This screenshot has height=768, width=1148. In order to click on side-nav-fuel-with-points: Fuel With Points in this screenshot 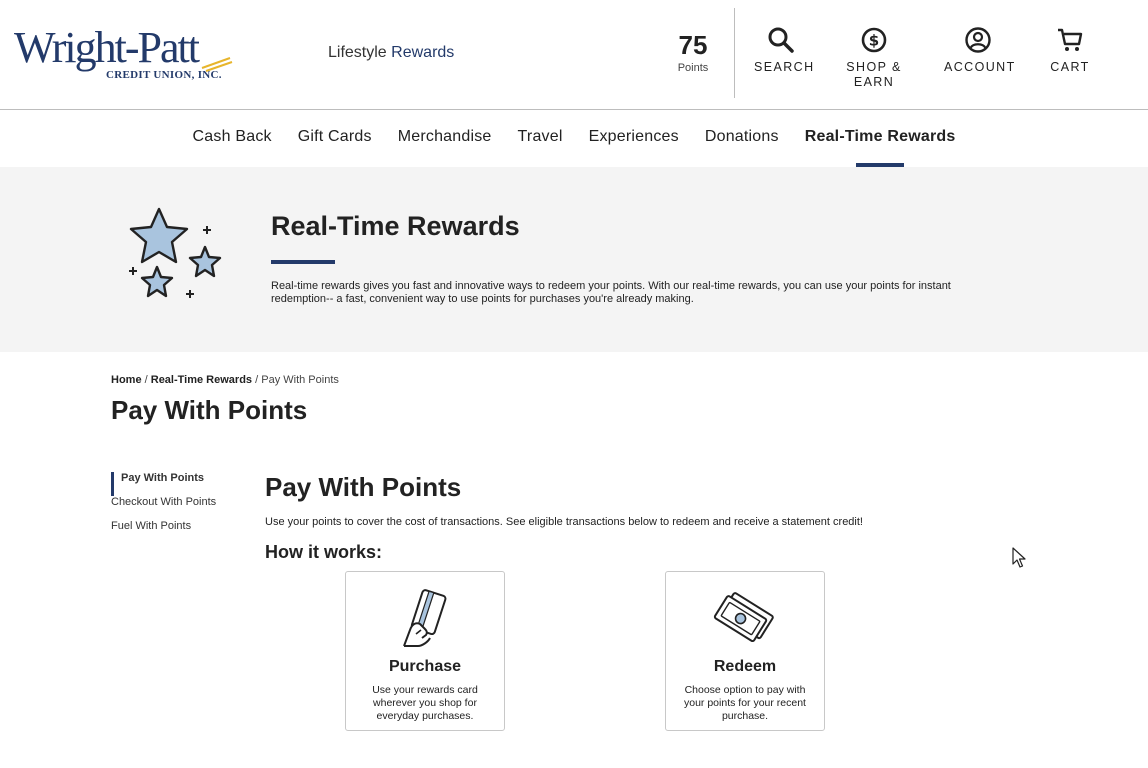, I will do `click(163, 532)`.